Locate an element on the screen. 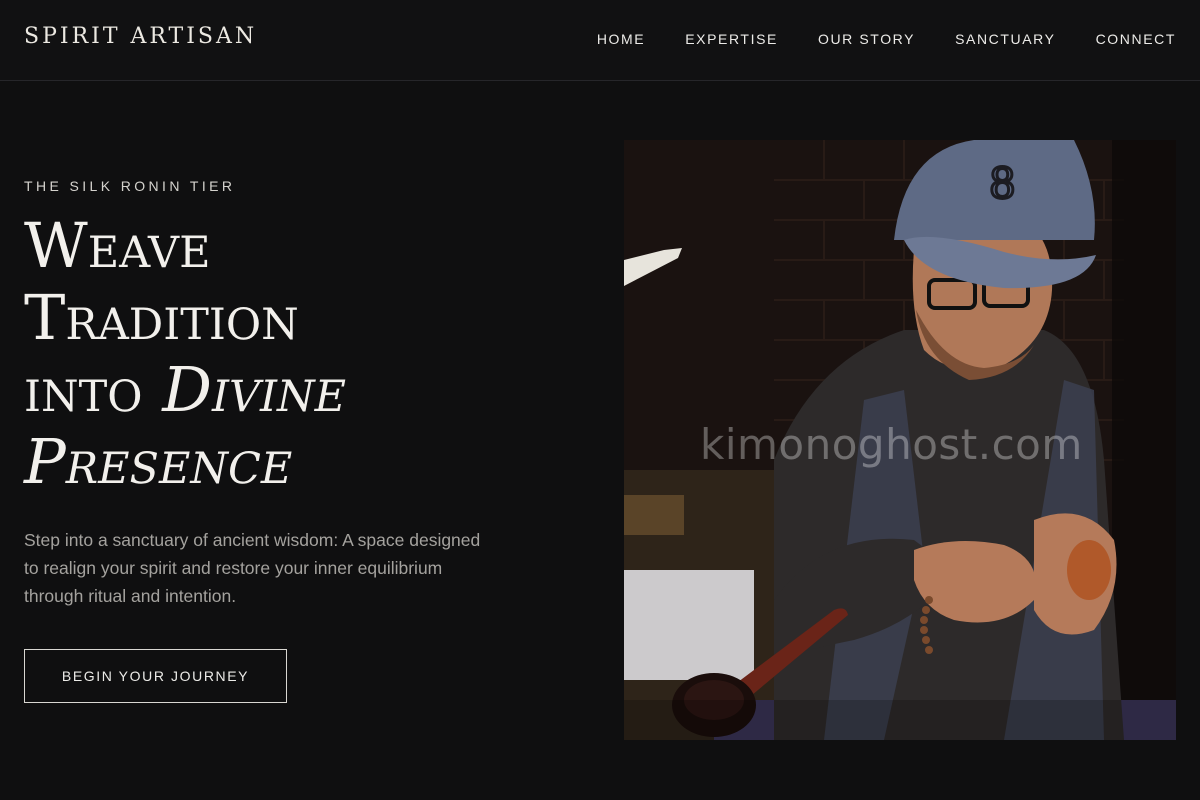  nav-our-story: OUR STORY is located at coordinates (866, 39).